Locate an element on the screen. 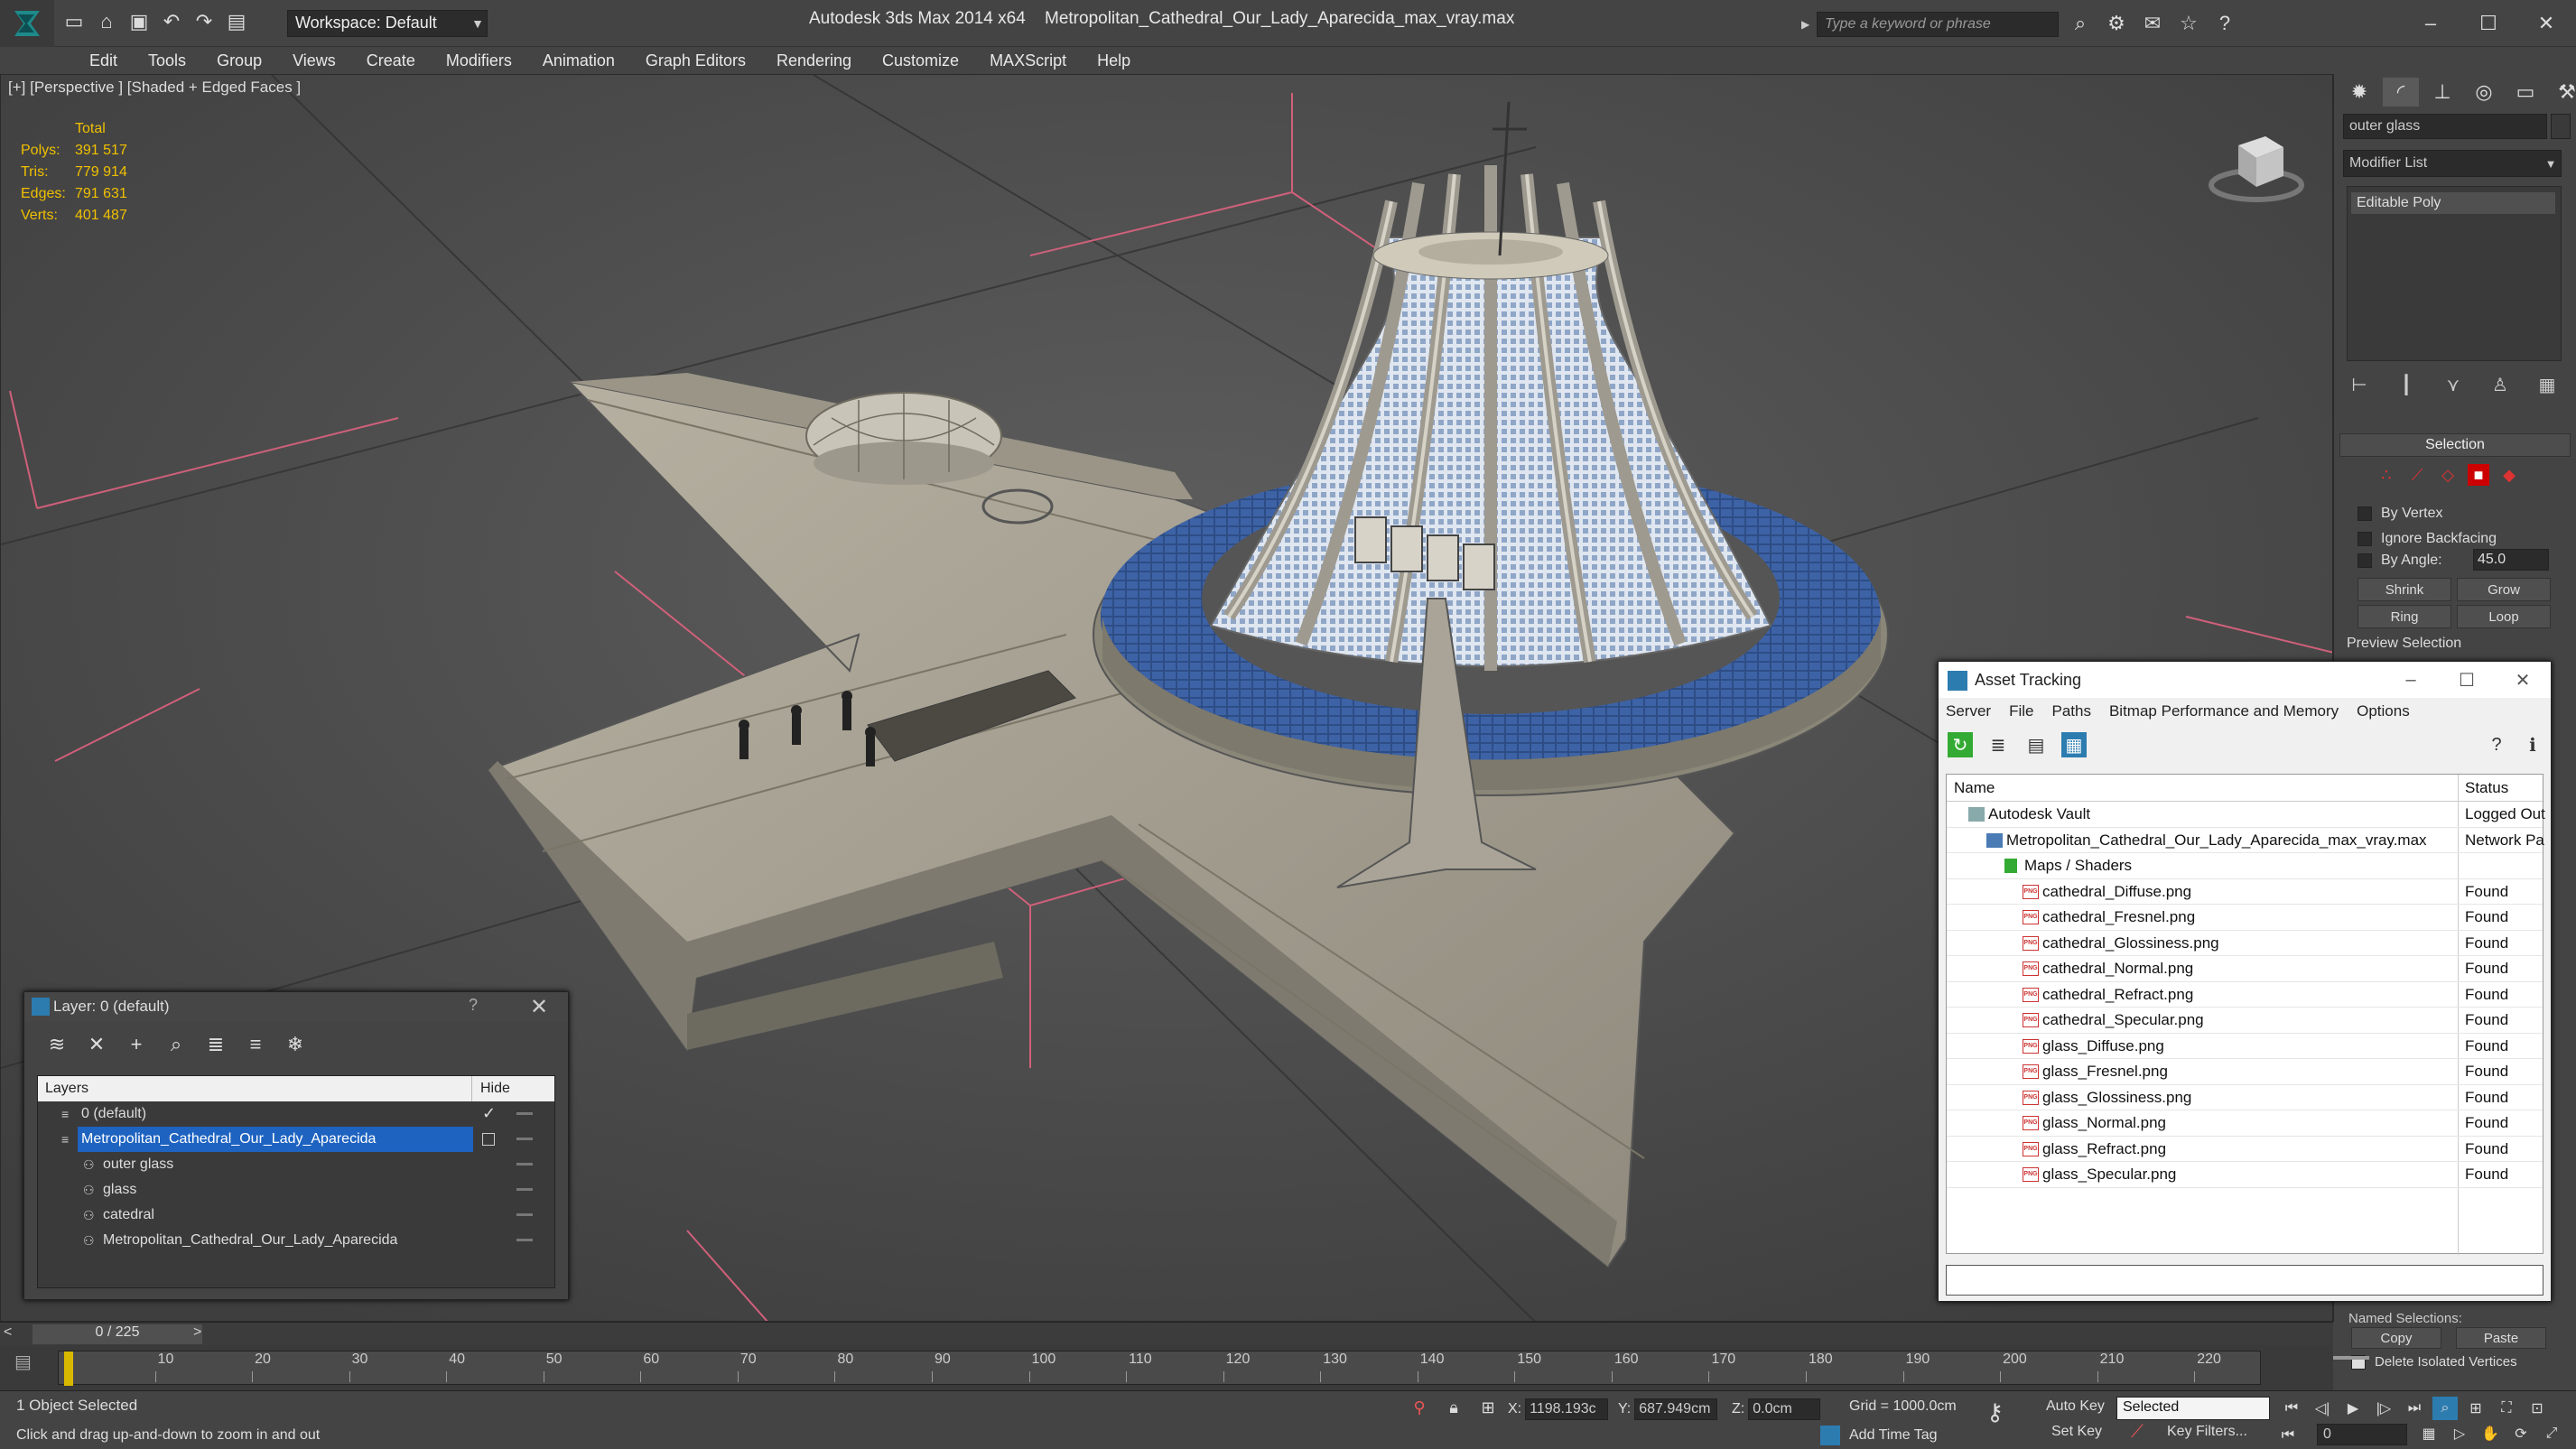 Image resolution: width=2576 pixels, height=1449 pixels. app-logo-icon is located at coordinates (27, 23).